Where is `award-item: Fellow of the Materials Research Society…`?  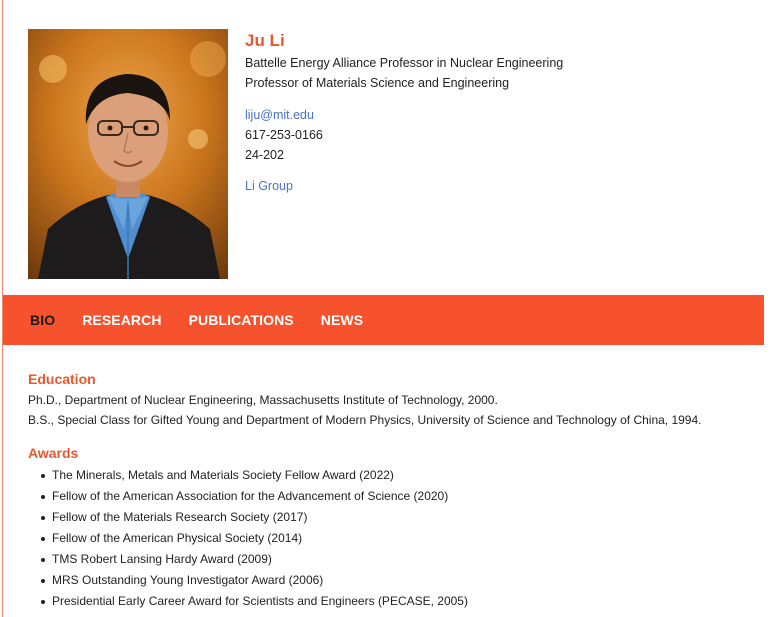 award-item: Fellow of the Materials Research Society… is located at coordinates (393, 517).